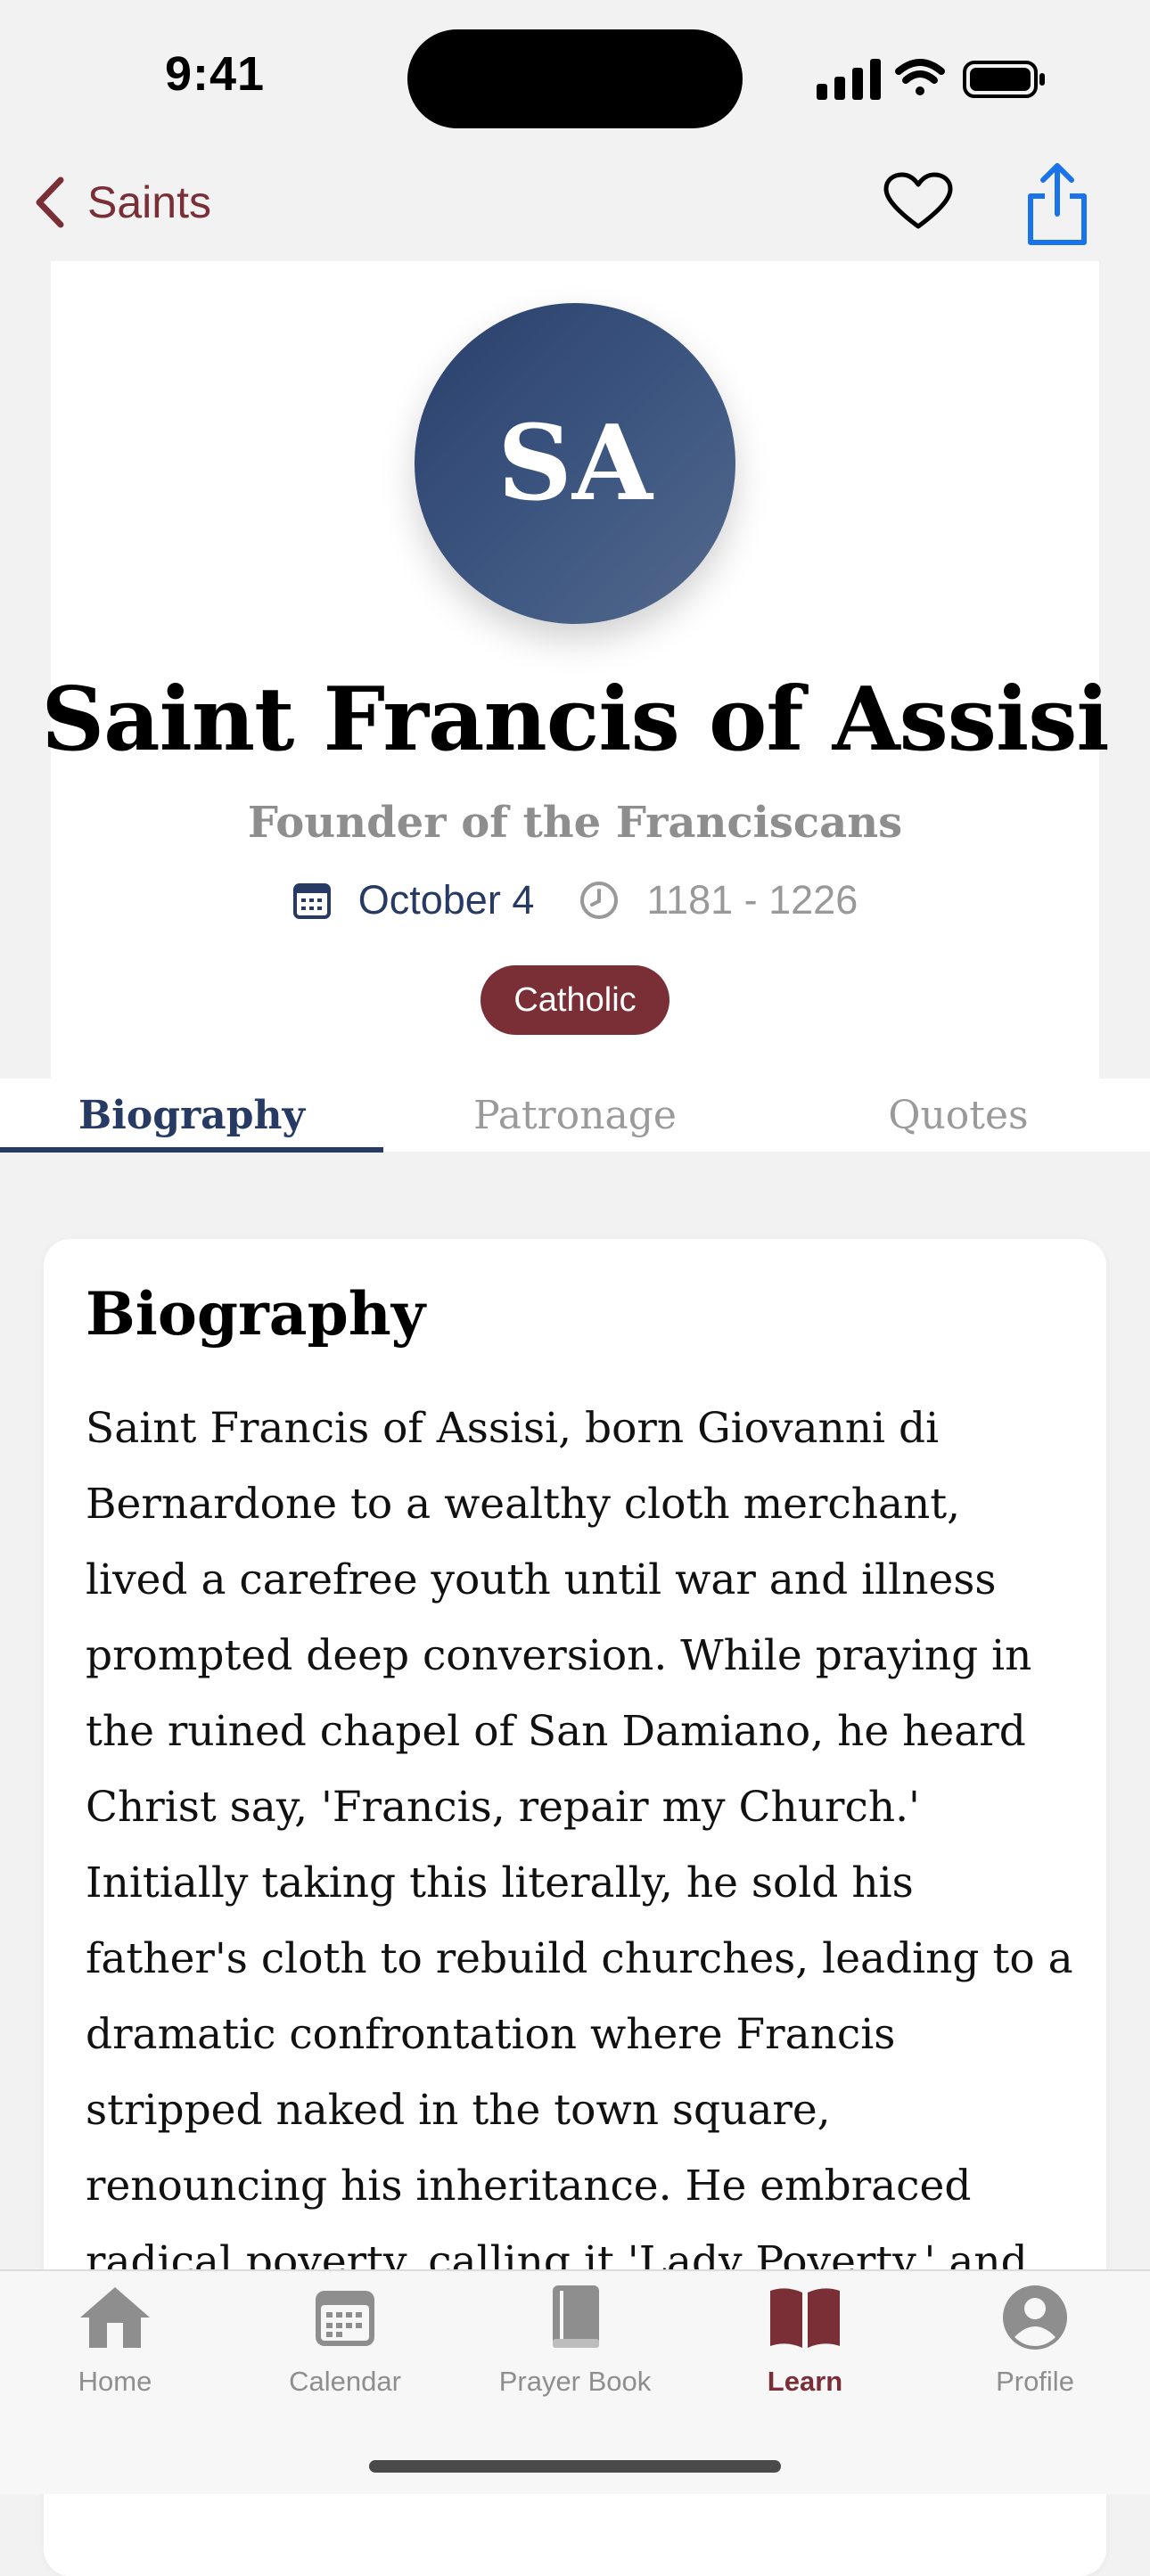  Describe the element at coordinates (311, 901) in the screenshot. I see `calendar-small-icon` at that location.